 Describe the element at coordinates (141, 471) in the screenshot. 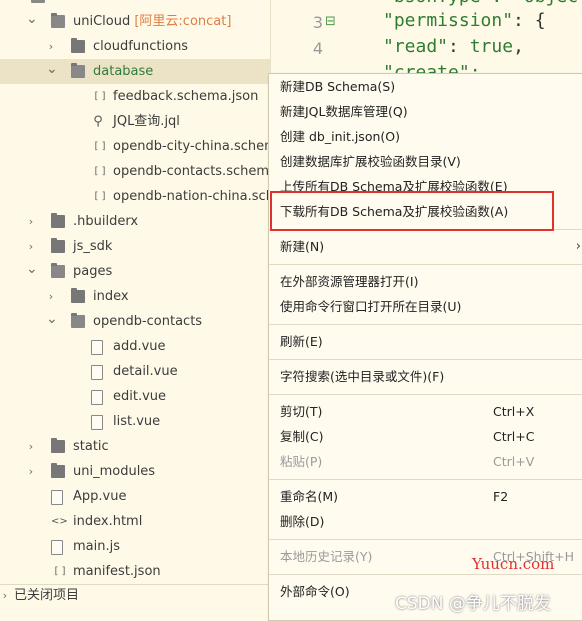

I see `tree-item-uni-modules: › uni_modules` at that location.